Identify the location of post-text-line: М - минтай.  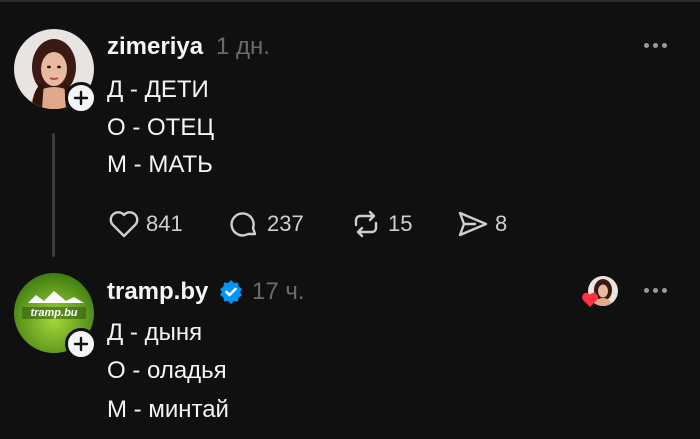
(168, 409).